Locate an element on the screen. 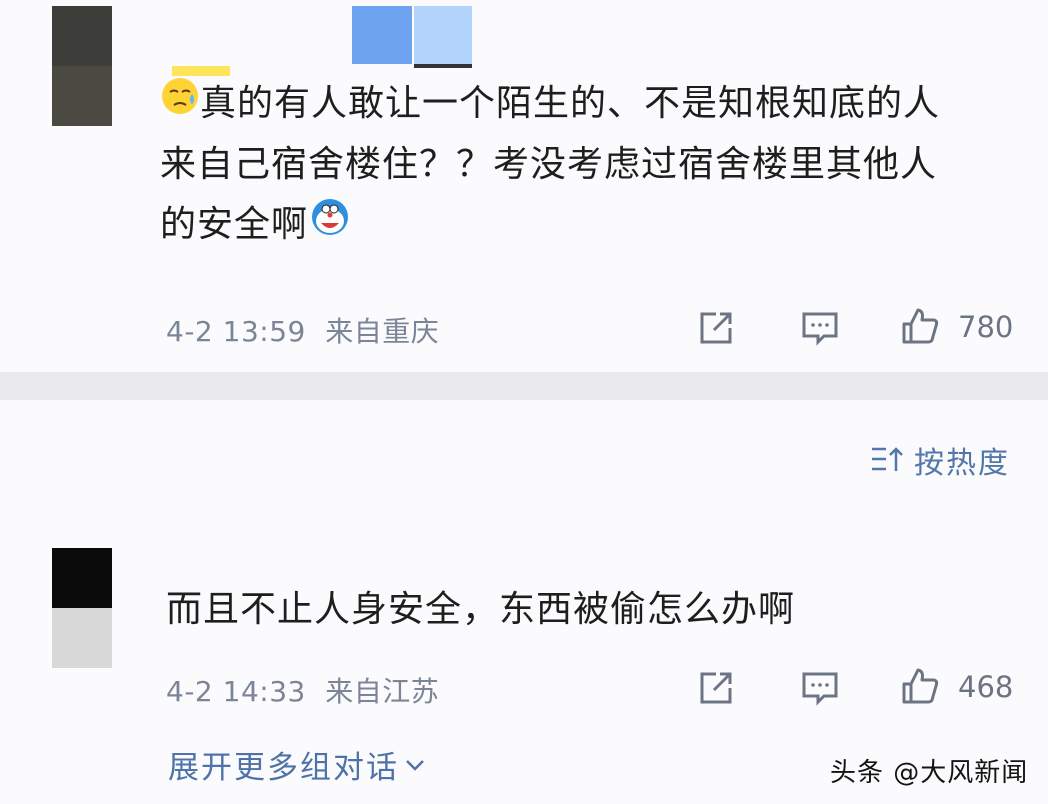 This screenshot has height=804, width=1048. comment-line: 来自己宿舍楼住？？考没考虑过宿舍楼里其他人 is located at coordinates (549, 164).